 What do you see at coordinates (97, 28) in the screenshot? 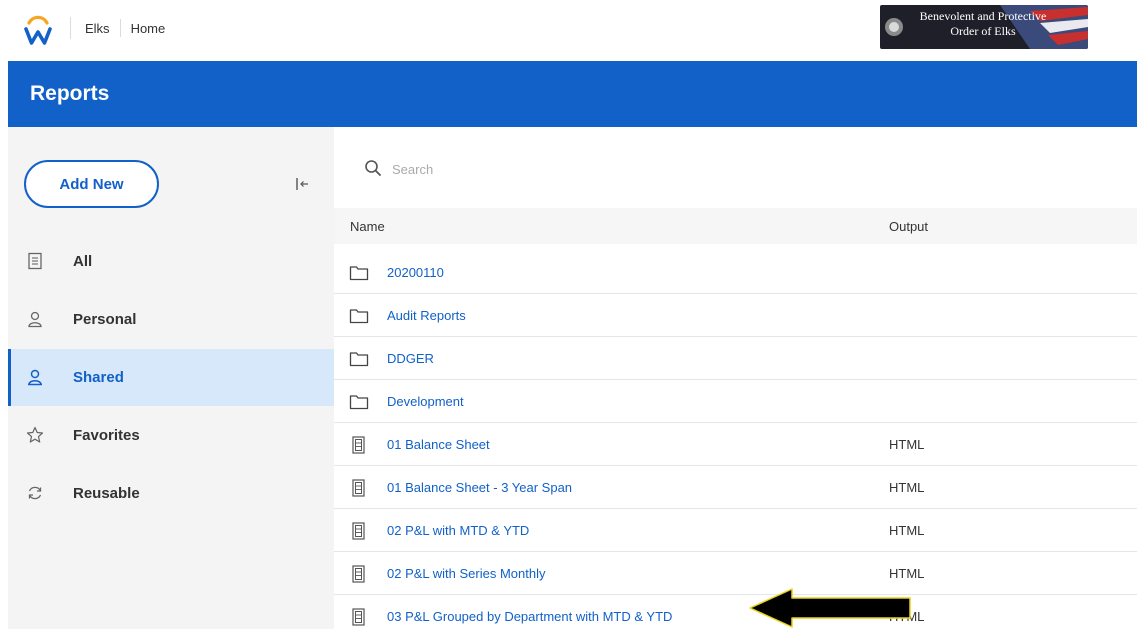
I see `breadcrumb-elks: Elks` at bounding box center [97, 28].